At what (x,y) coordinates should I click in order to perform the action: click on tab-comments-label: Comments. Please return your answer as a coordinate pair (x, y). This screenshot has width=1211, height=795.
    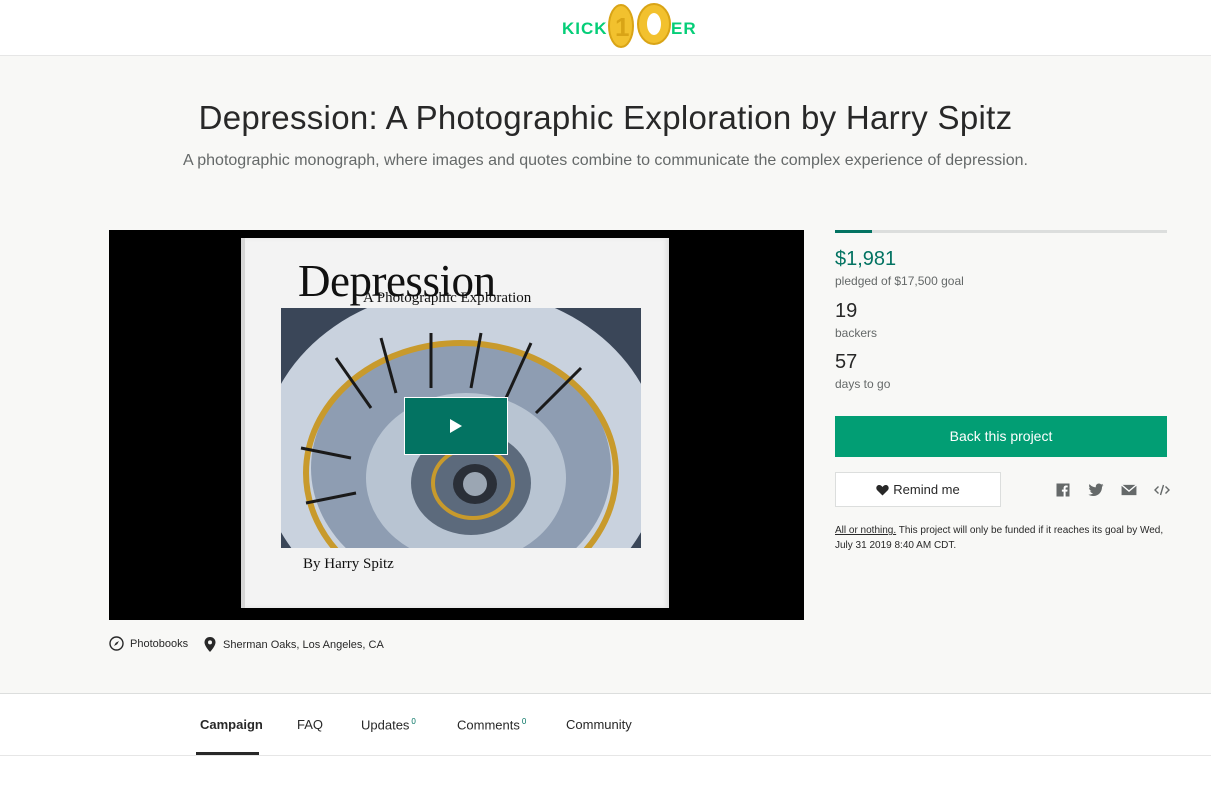
    Looking at the image, I should click on (488, 725).